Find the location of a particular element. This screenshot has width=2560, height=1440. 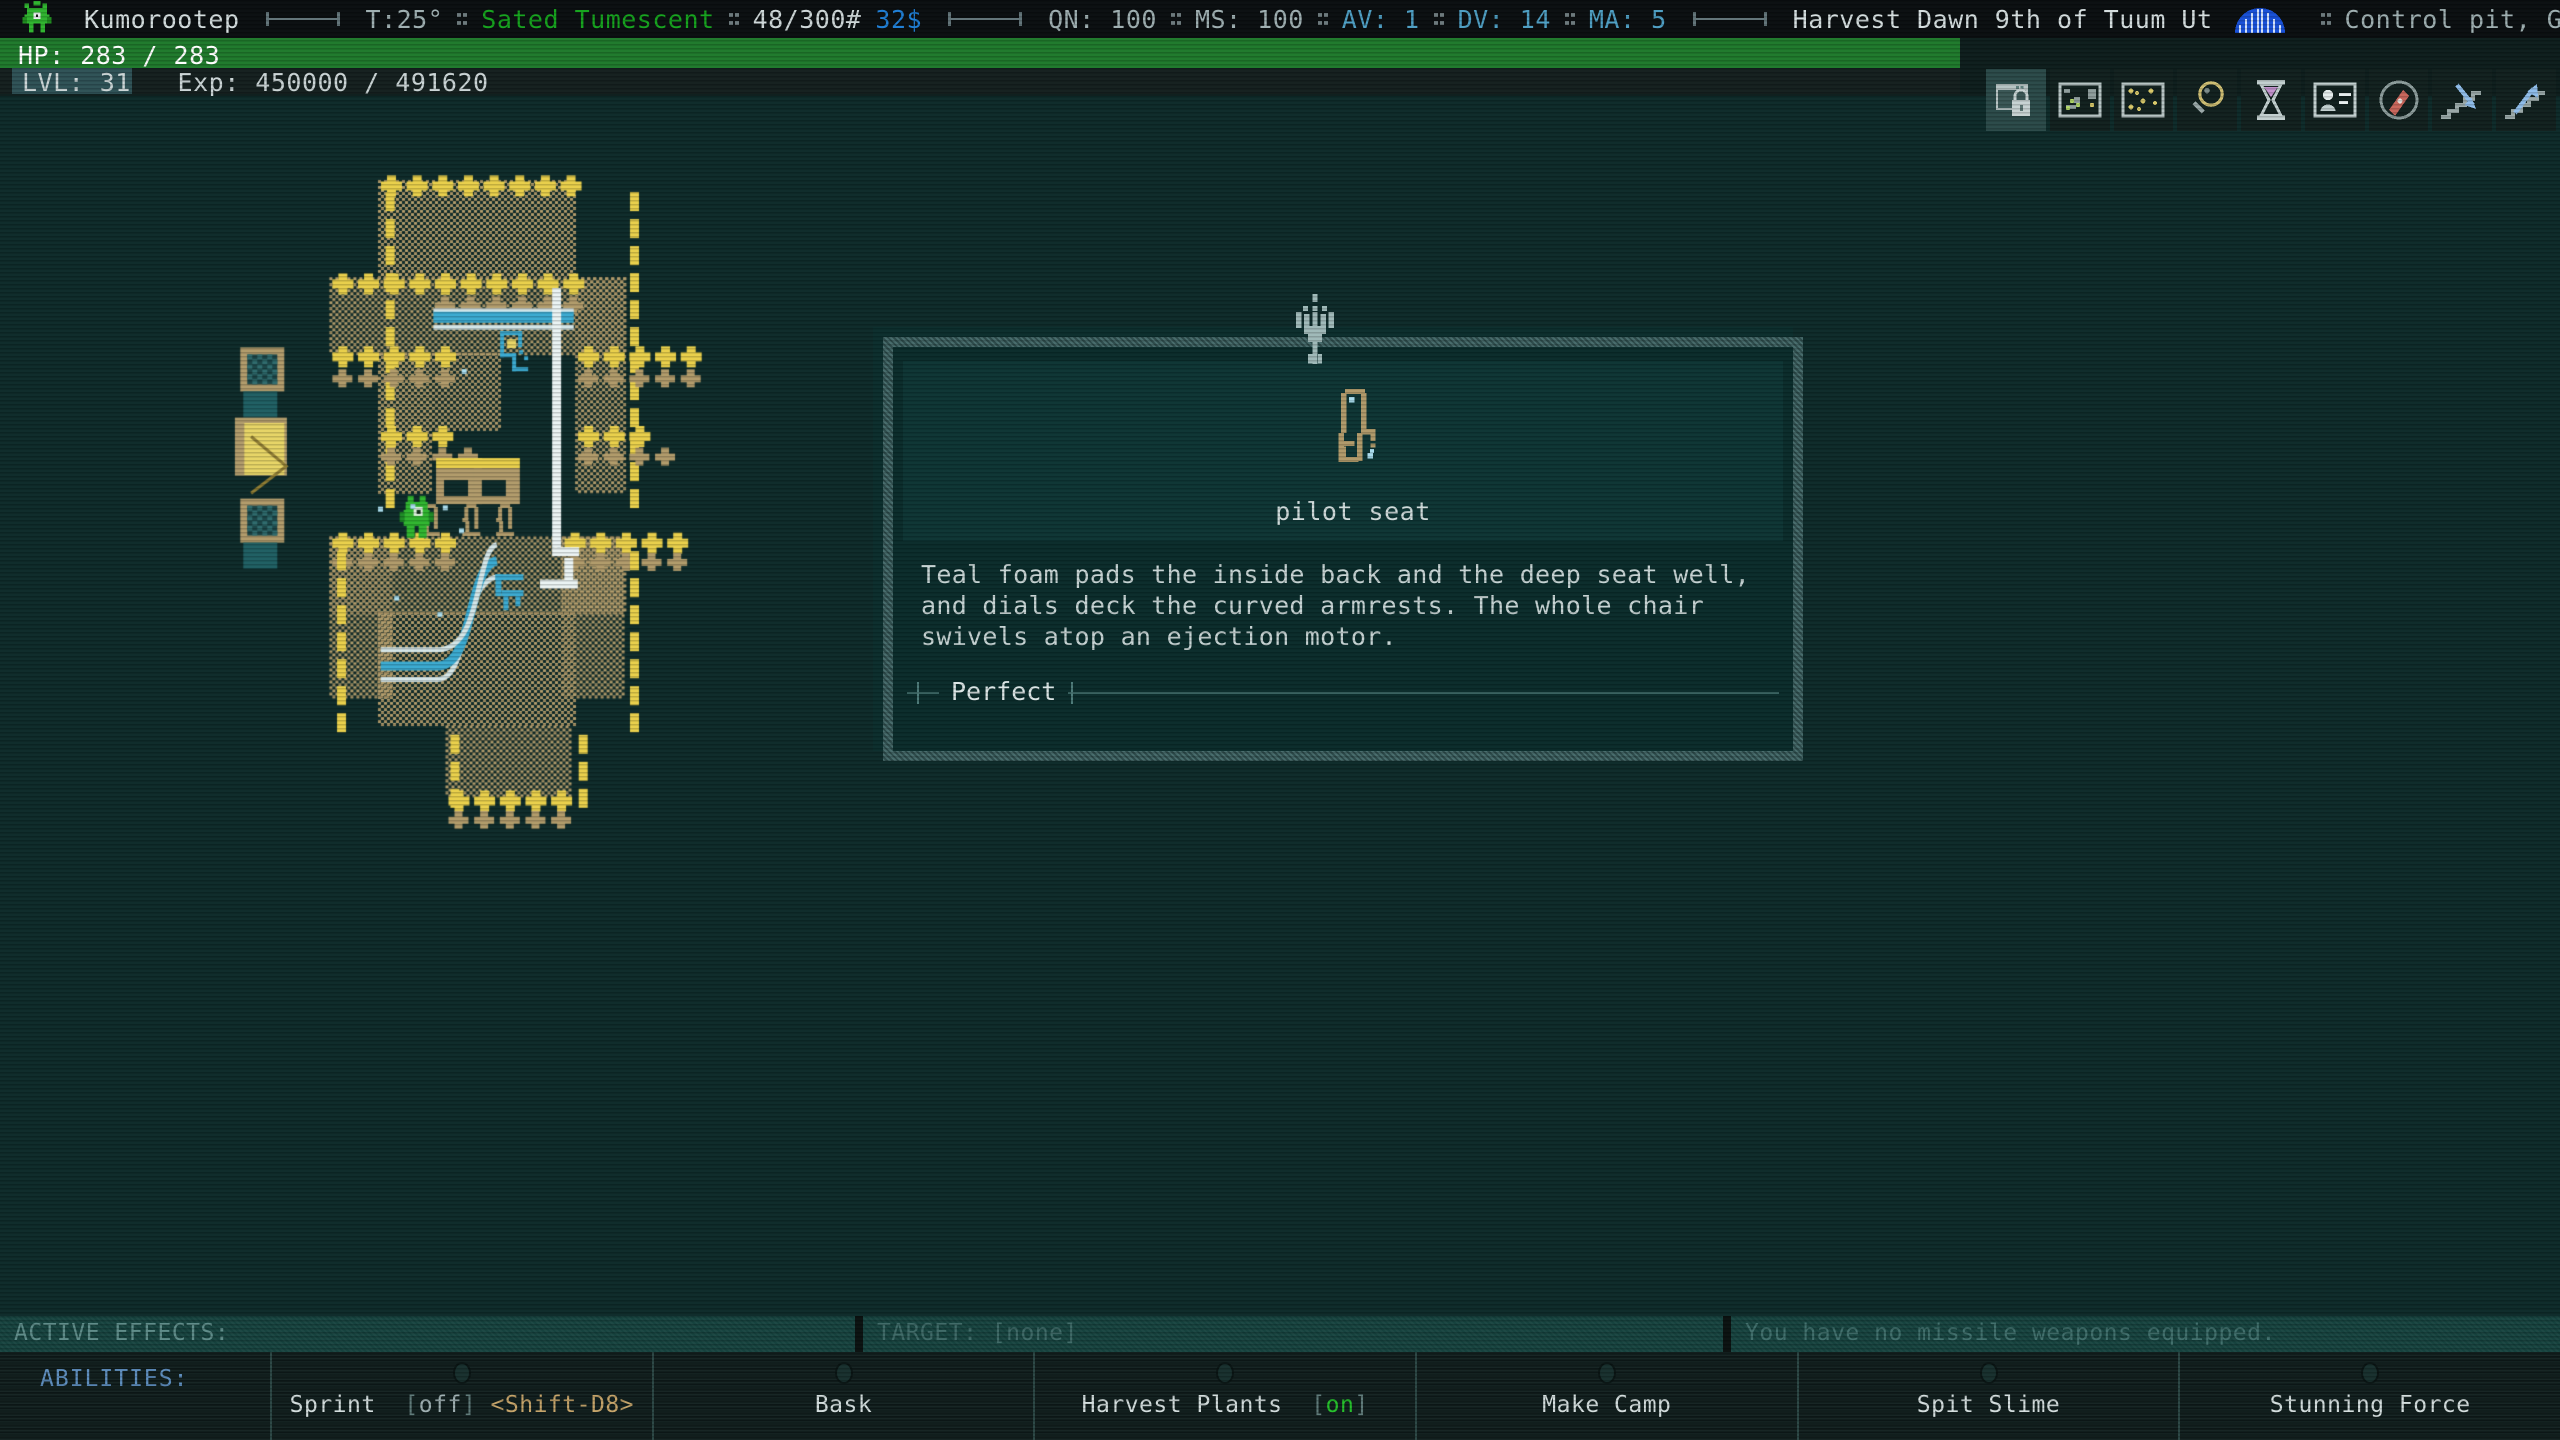

abilities-label: ABILITIES: is located at coordinates (114, 1379).